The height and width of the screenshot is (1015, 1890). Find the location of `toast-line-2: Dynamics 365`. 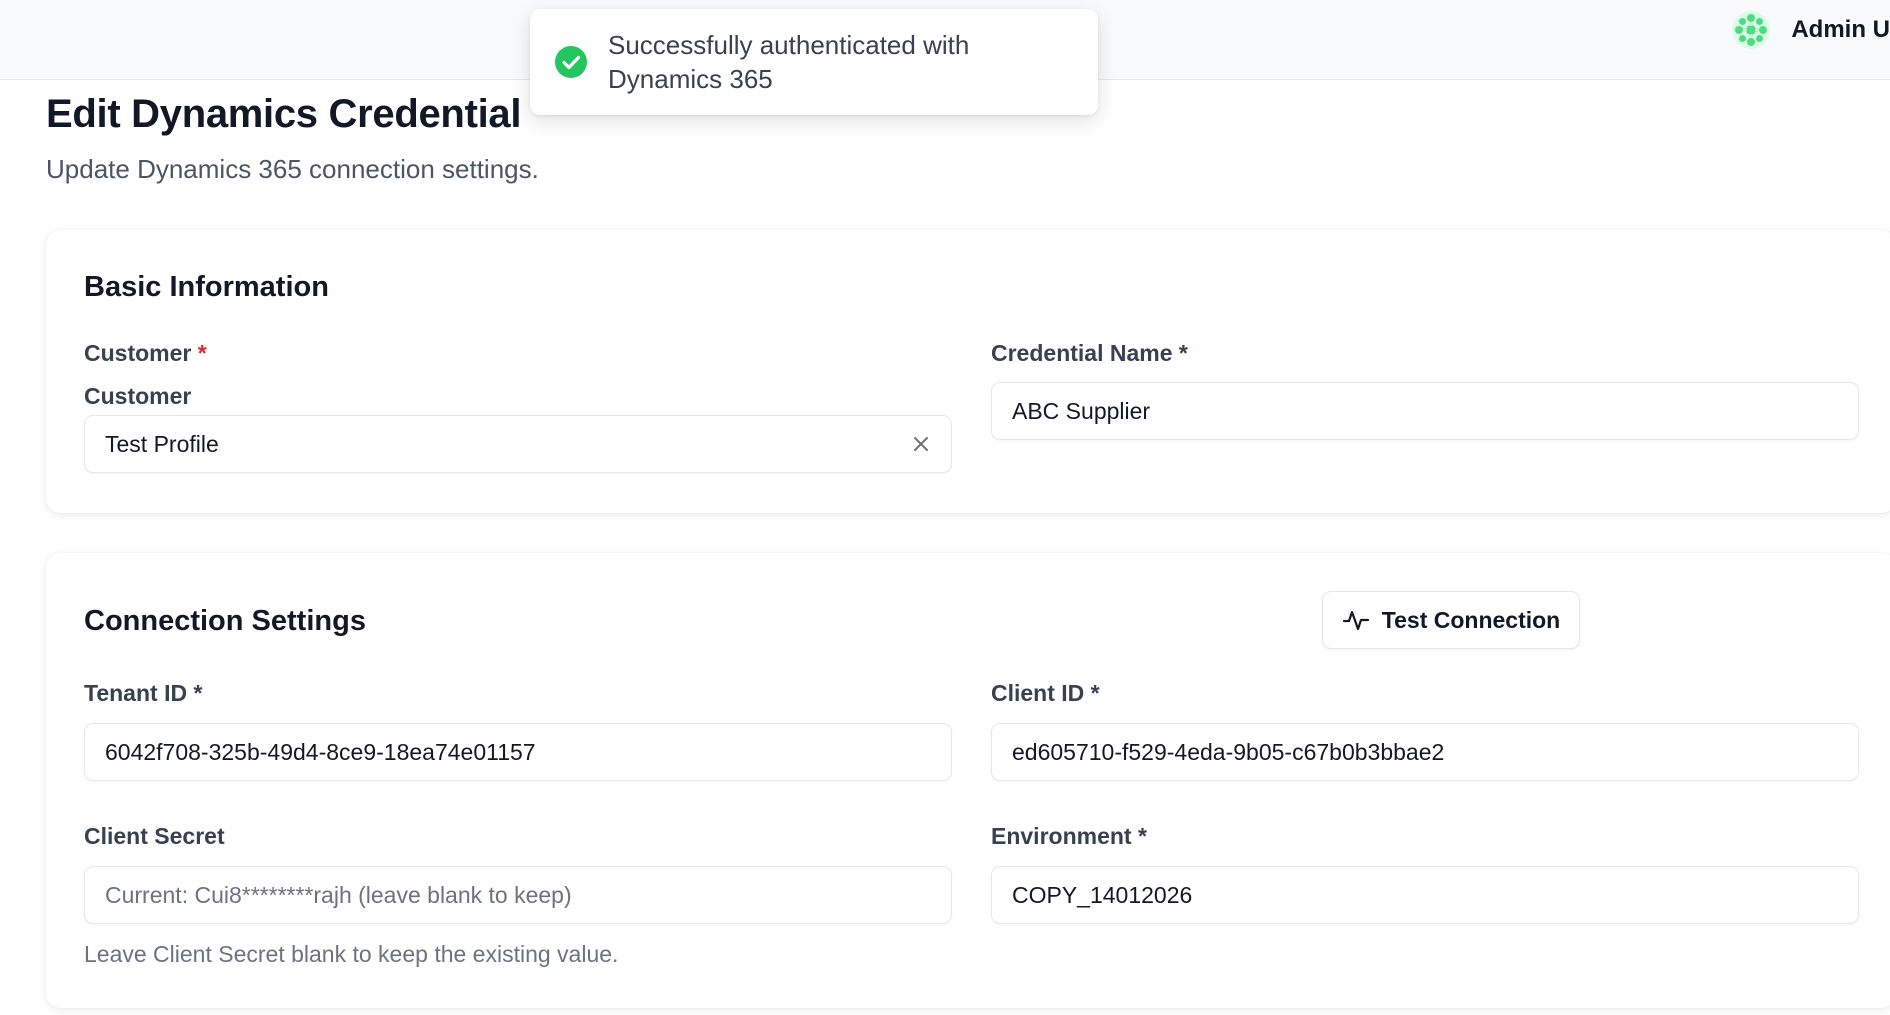

toast-line-2: Dynamics 365 is located at coordinates (690, 79).